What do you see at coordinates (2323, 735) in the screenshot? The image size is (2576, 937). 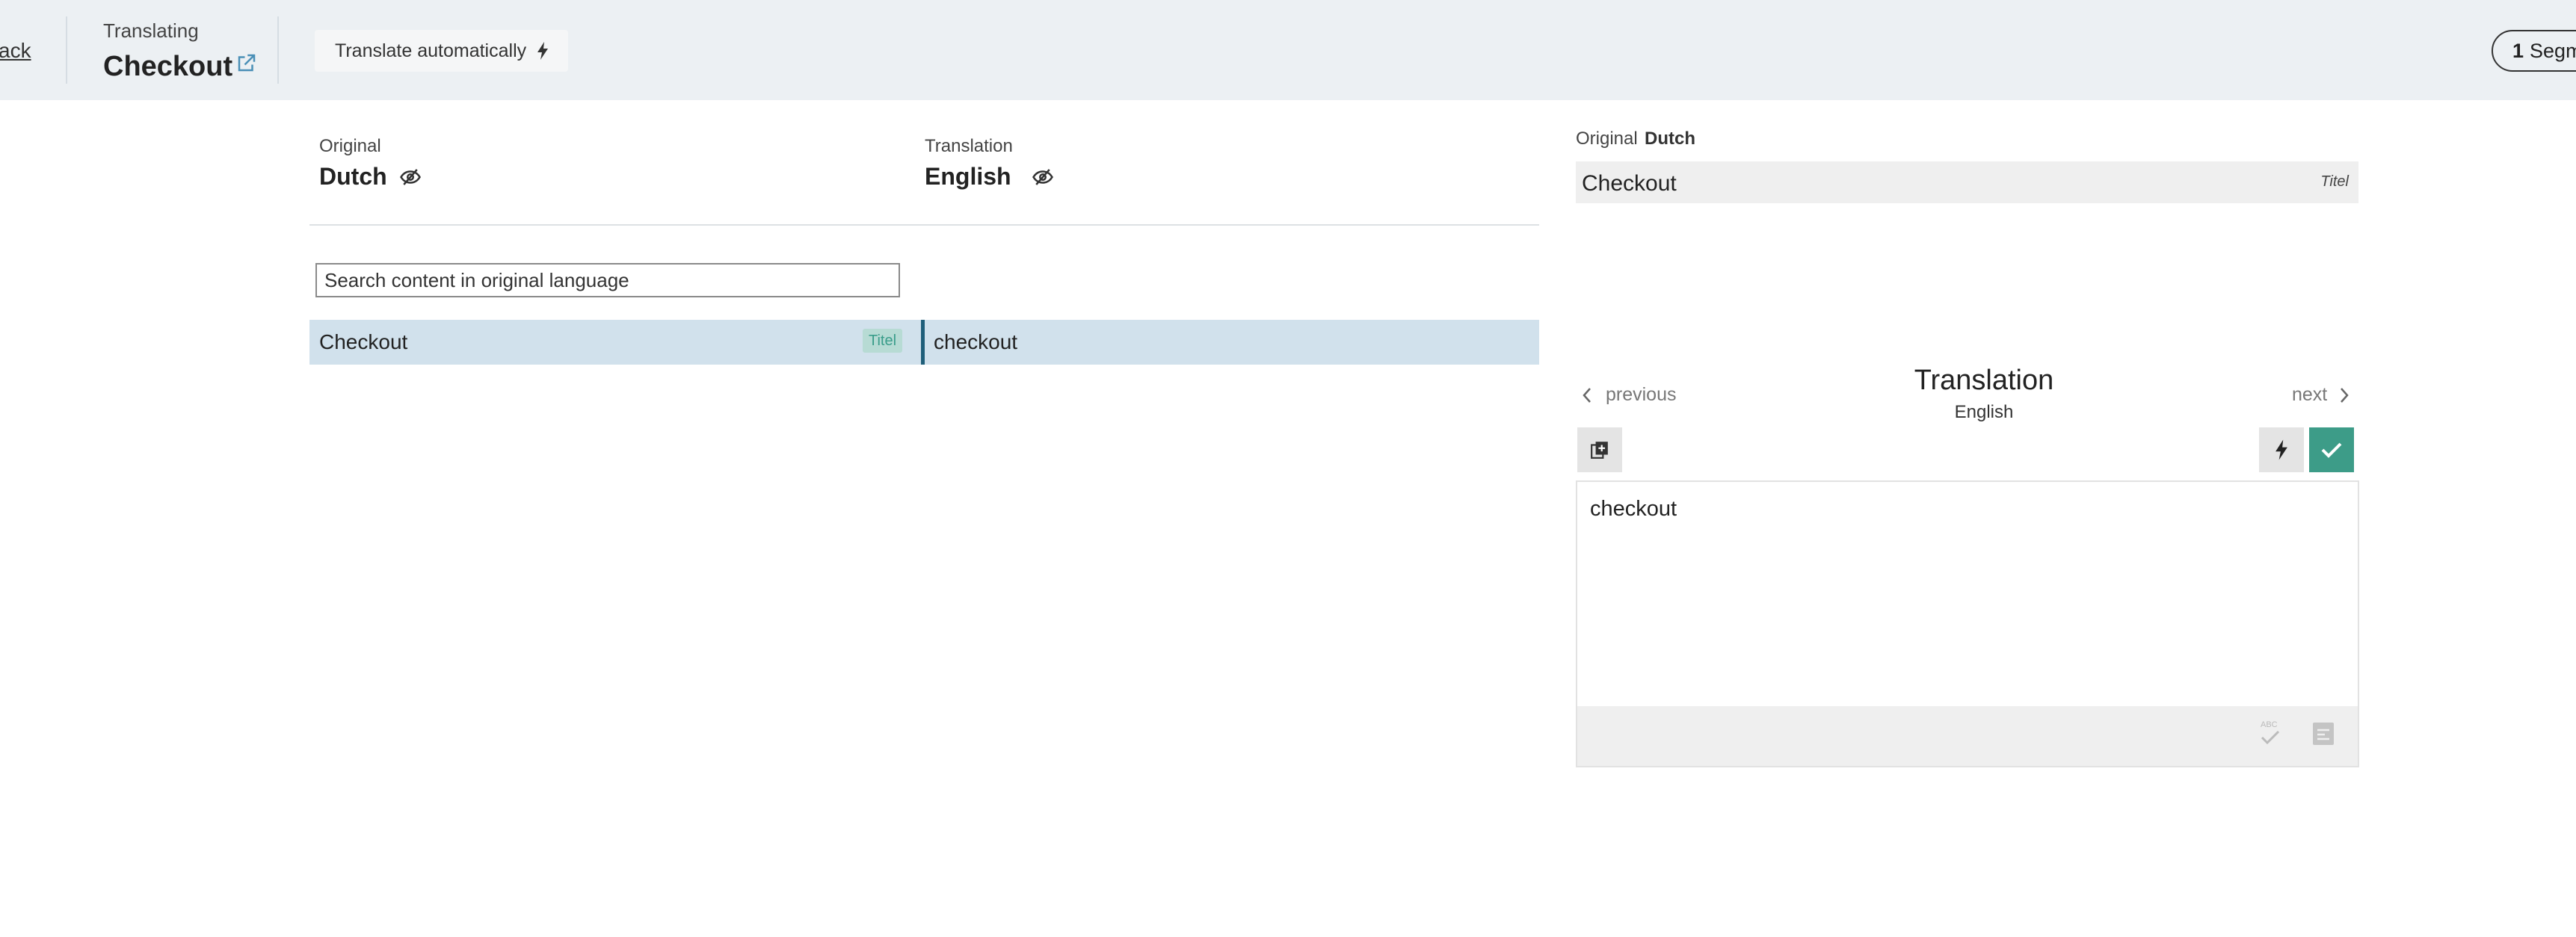 I see `special-characters-icon` at bounding box center [2323, 735].